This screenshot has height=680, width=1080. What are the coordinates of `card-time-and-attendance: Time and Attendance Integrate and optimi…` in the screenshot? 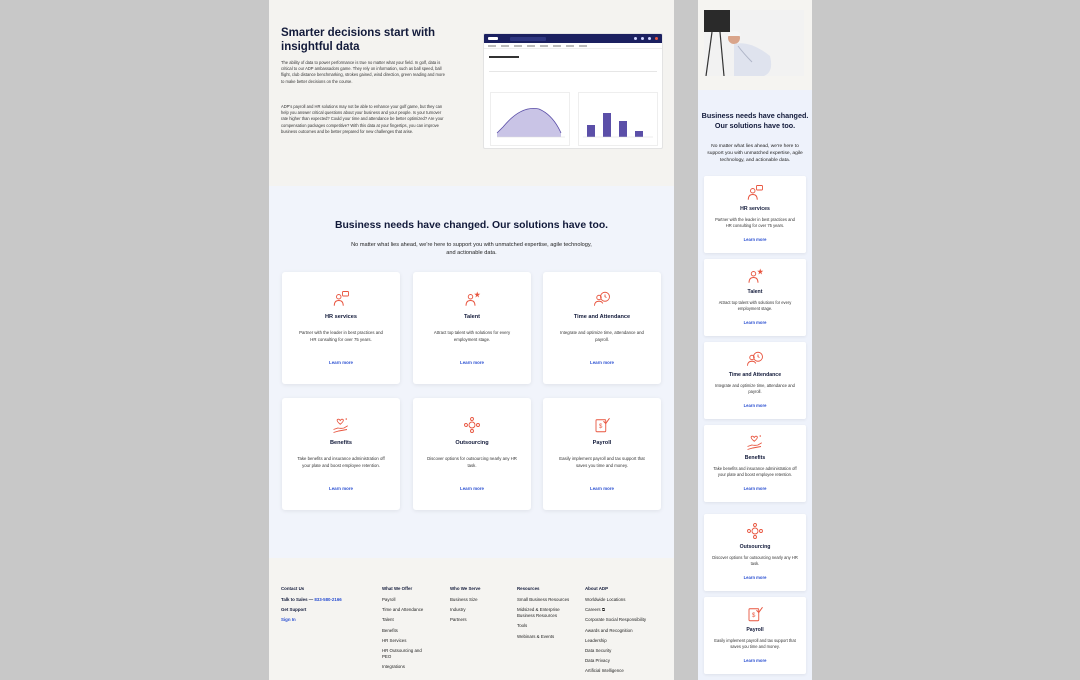 It's located at (602, 328).